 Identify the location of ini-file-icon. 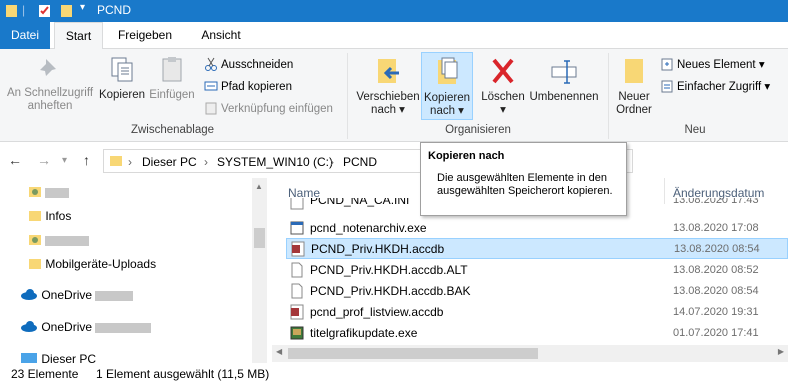
(297, 204).